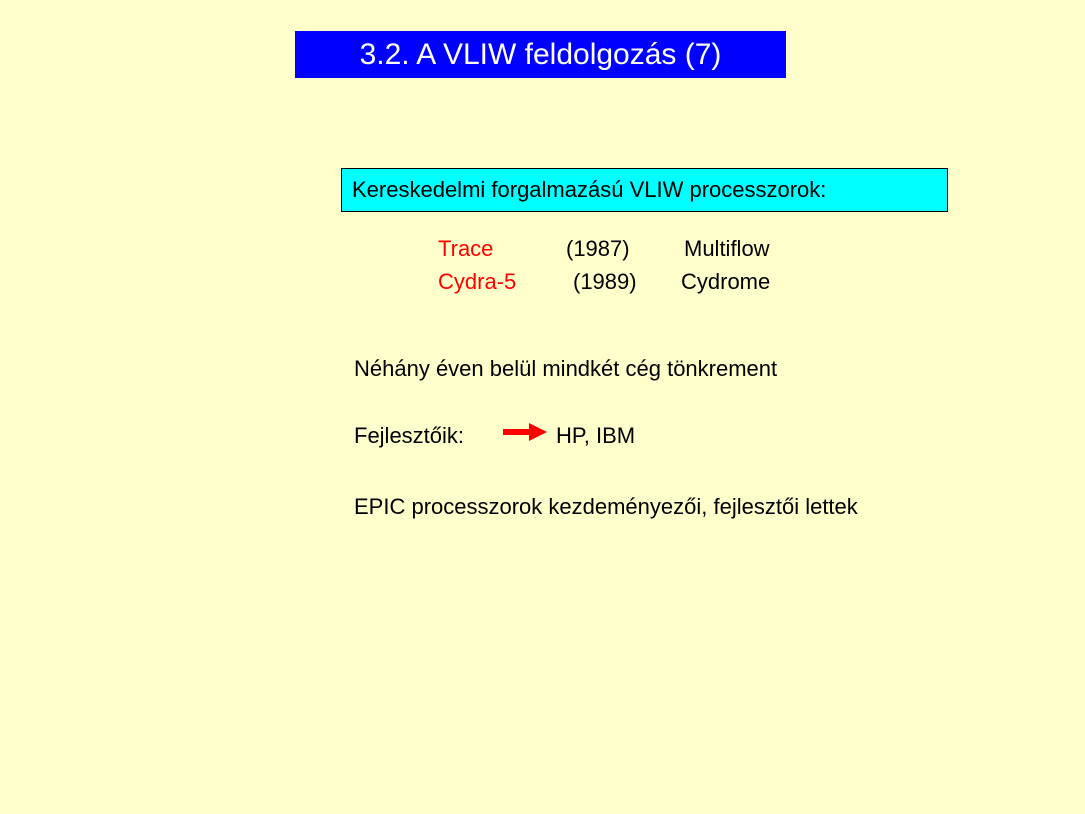  What do you see at coordinates (466, 248) in the screenshot?
I see `processor-name: Trace` at bounding box center [466, 248].